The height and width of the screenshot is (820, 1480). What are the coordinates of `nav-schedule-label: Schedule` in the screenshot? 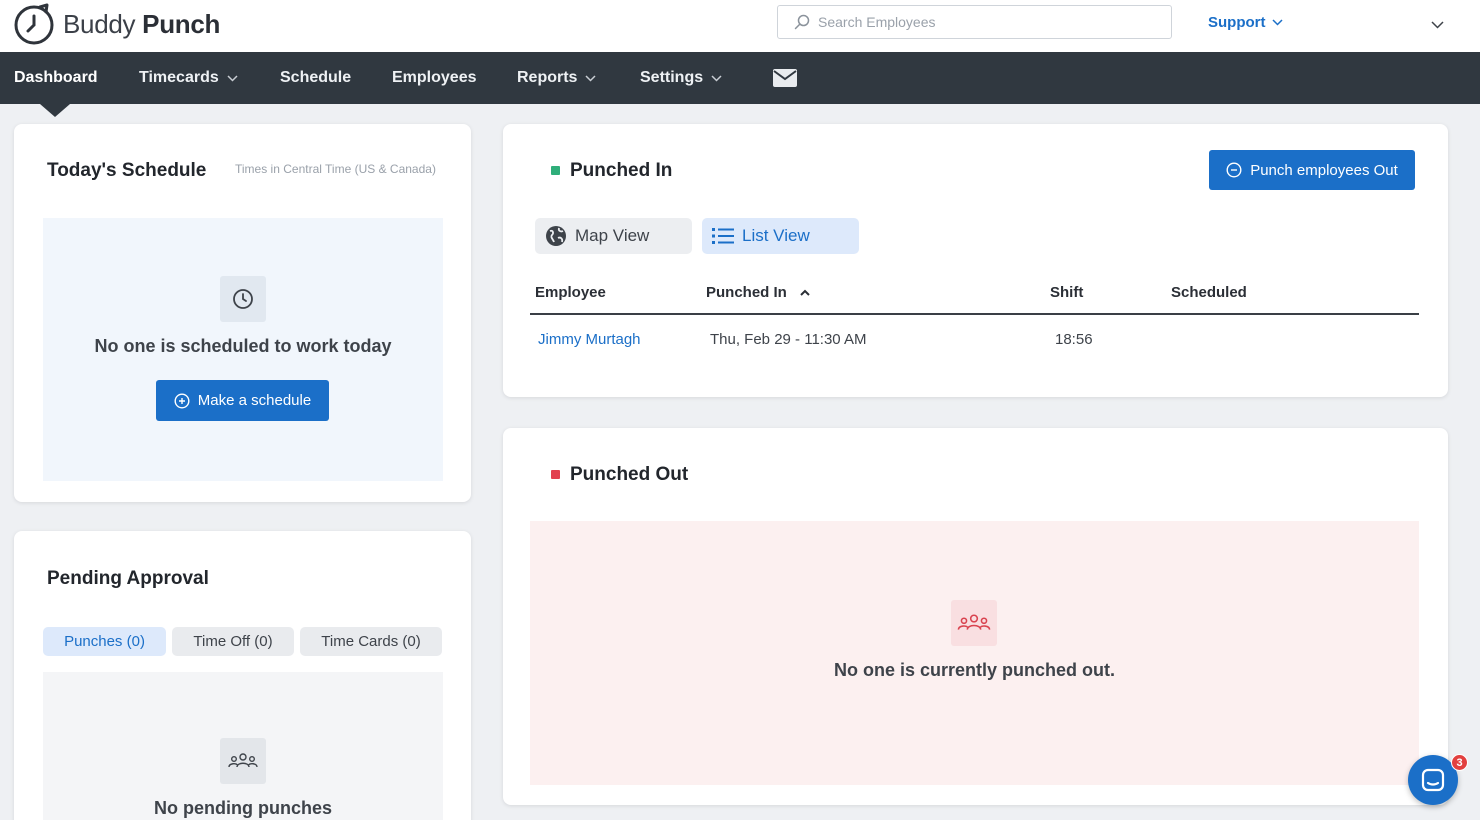 It's located at (316, 77).